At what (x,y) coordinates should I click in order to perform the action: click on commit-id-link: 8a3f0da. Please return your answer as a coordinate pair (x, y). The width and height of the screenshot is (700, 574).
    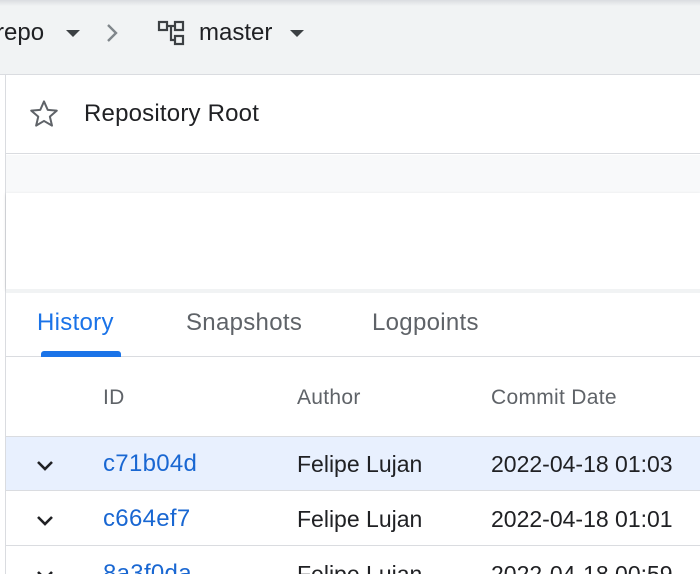
    Looking at the image, I should click on (147, 567).